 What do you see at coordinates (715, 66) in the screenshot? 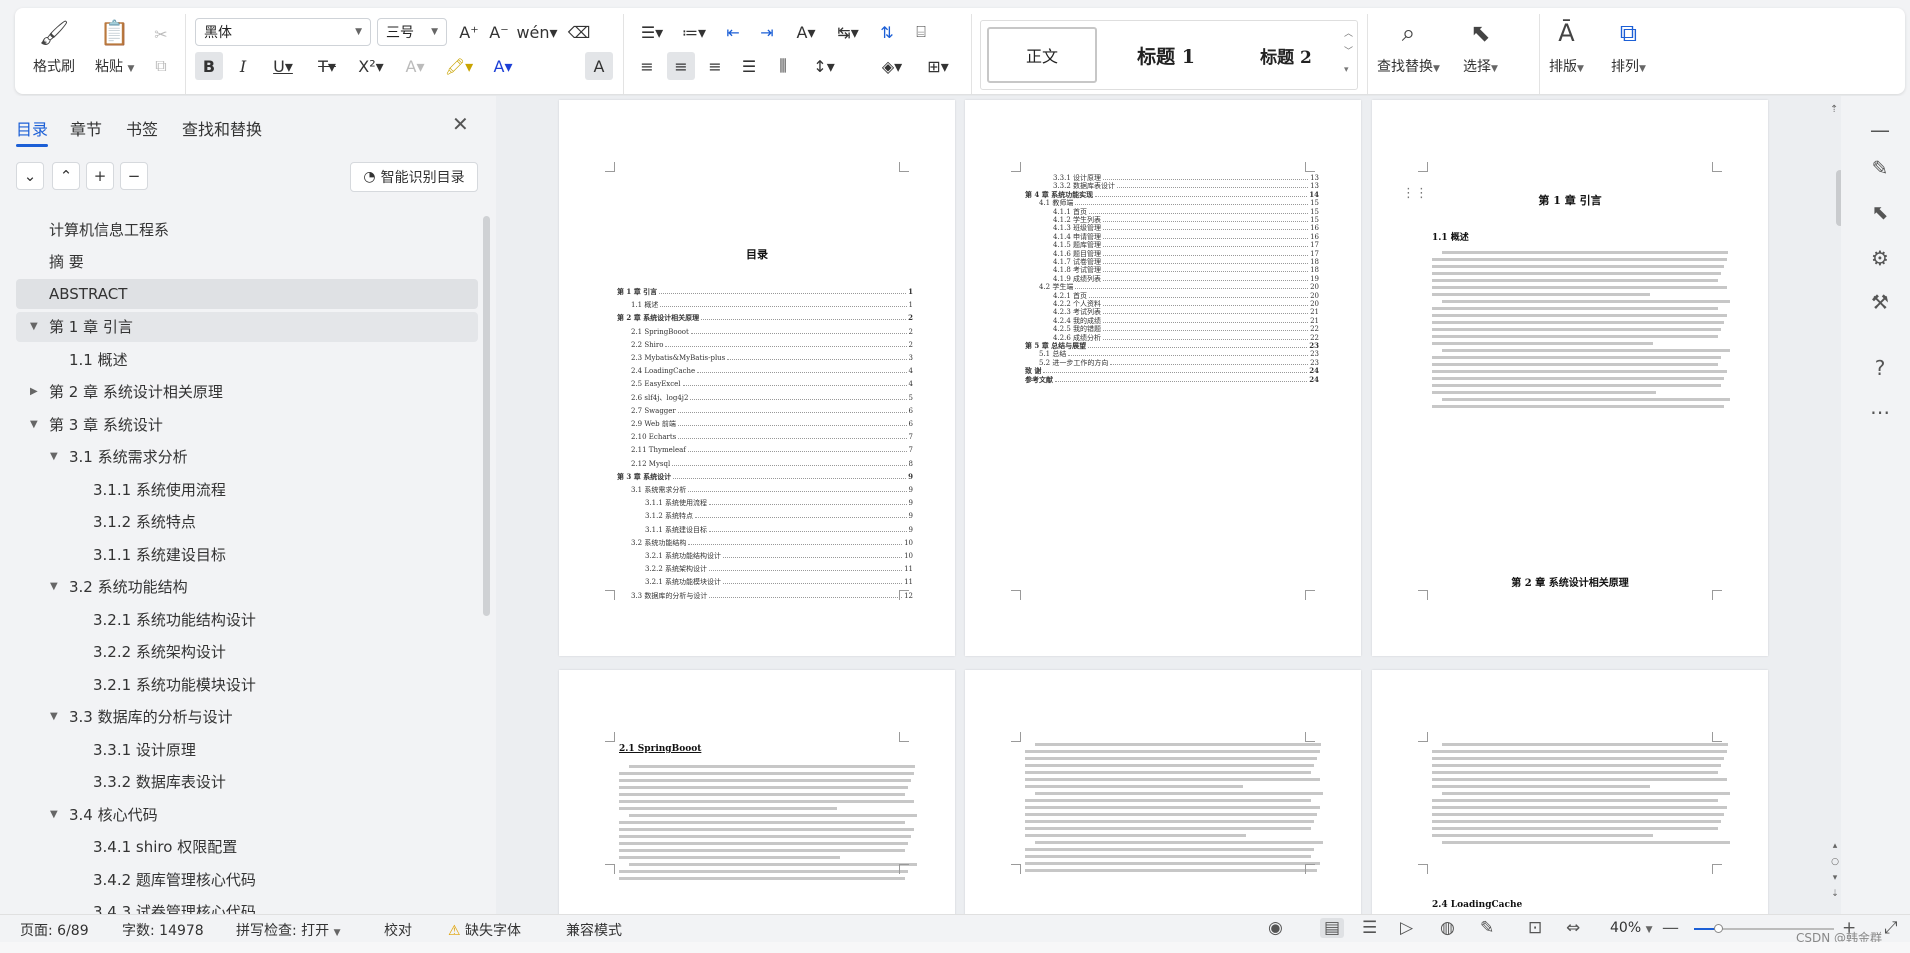
I see `align-right-button: ≡` at bounding box center [715, 66].